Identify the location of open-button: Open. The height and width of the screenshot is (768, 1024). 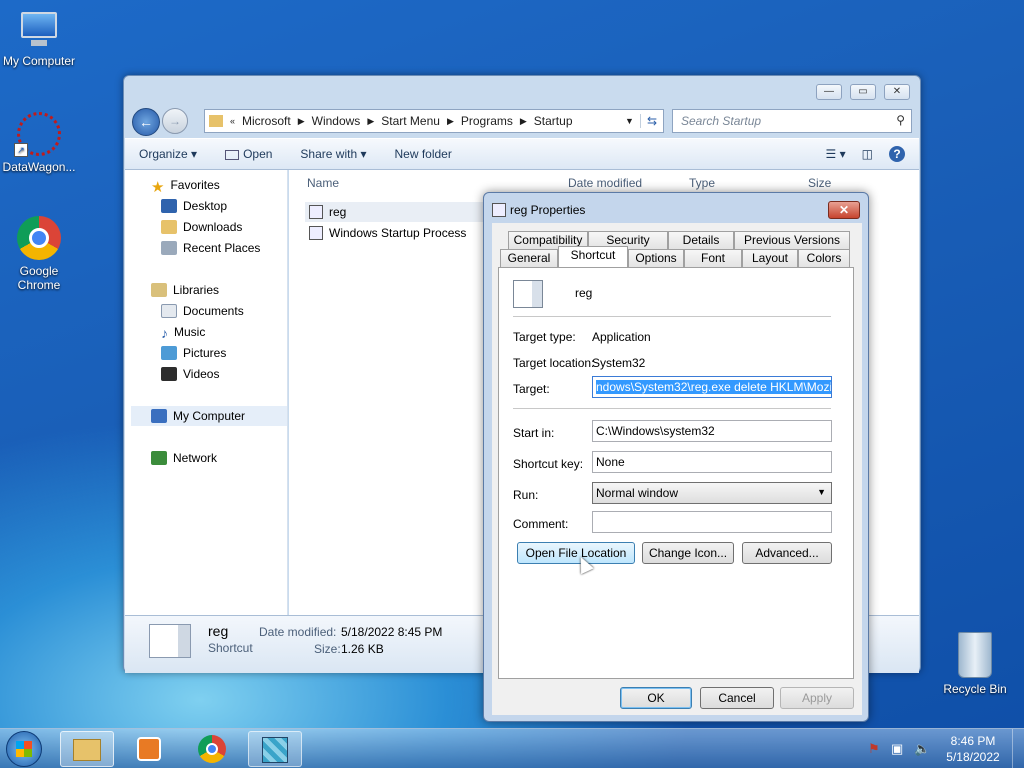
(248, 154).